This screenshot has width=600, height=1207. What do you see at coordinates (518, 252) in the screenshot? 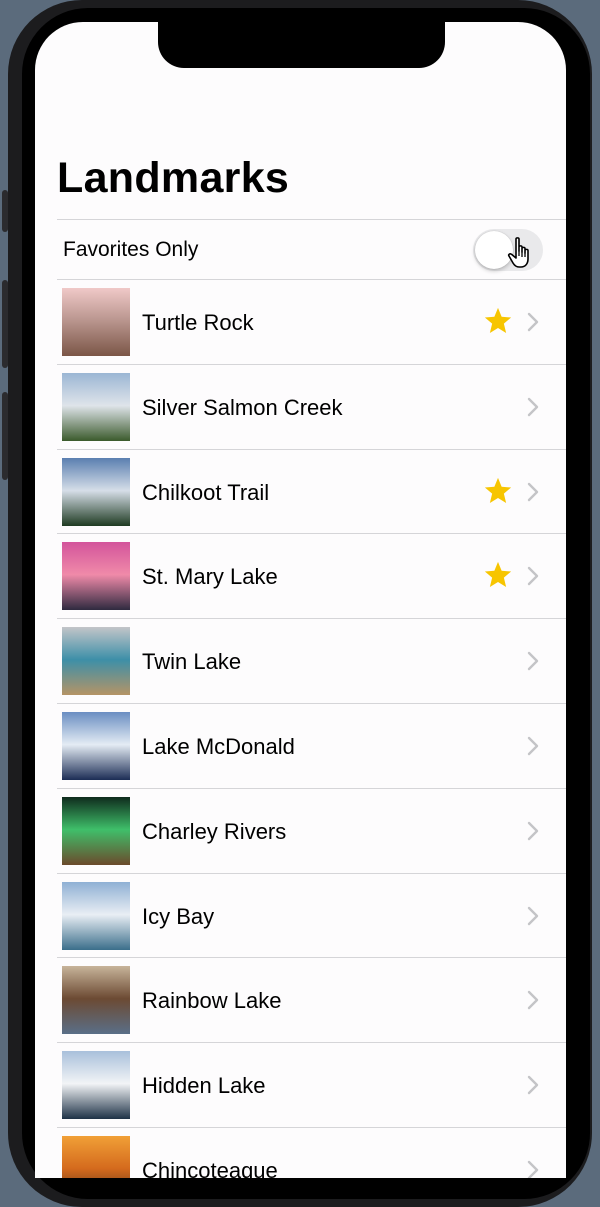
I see `hand-pointer-icon` at bounding box center [518, 252].